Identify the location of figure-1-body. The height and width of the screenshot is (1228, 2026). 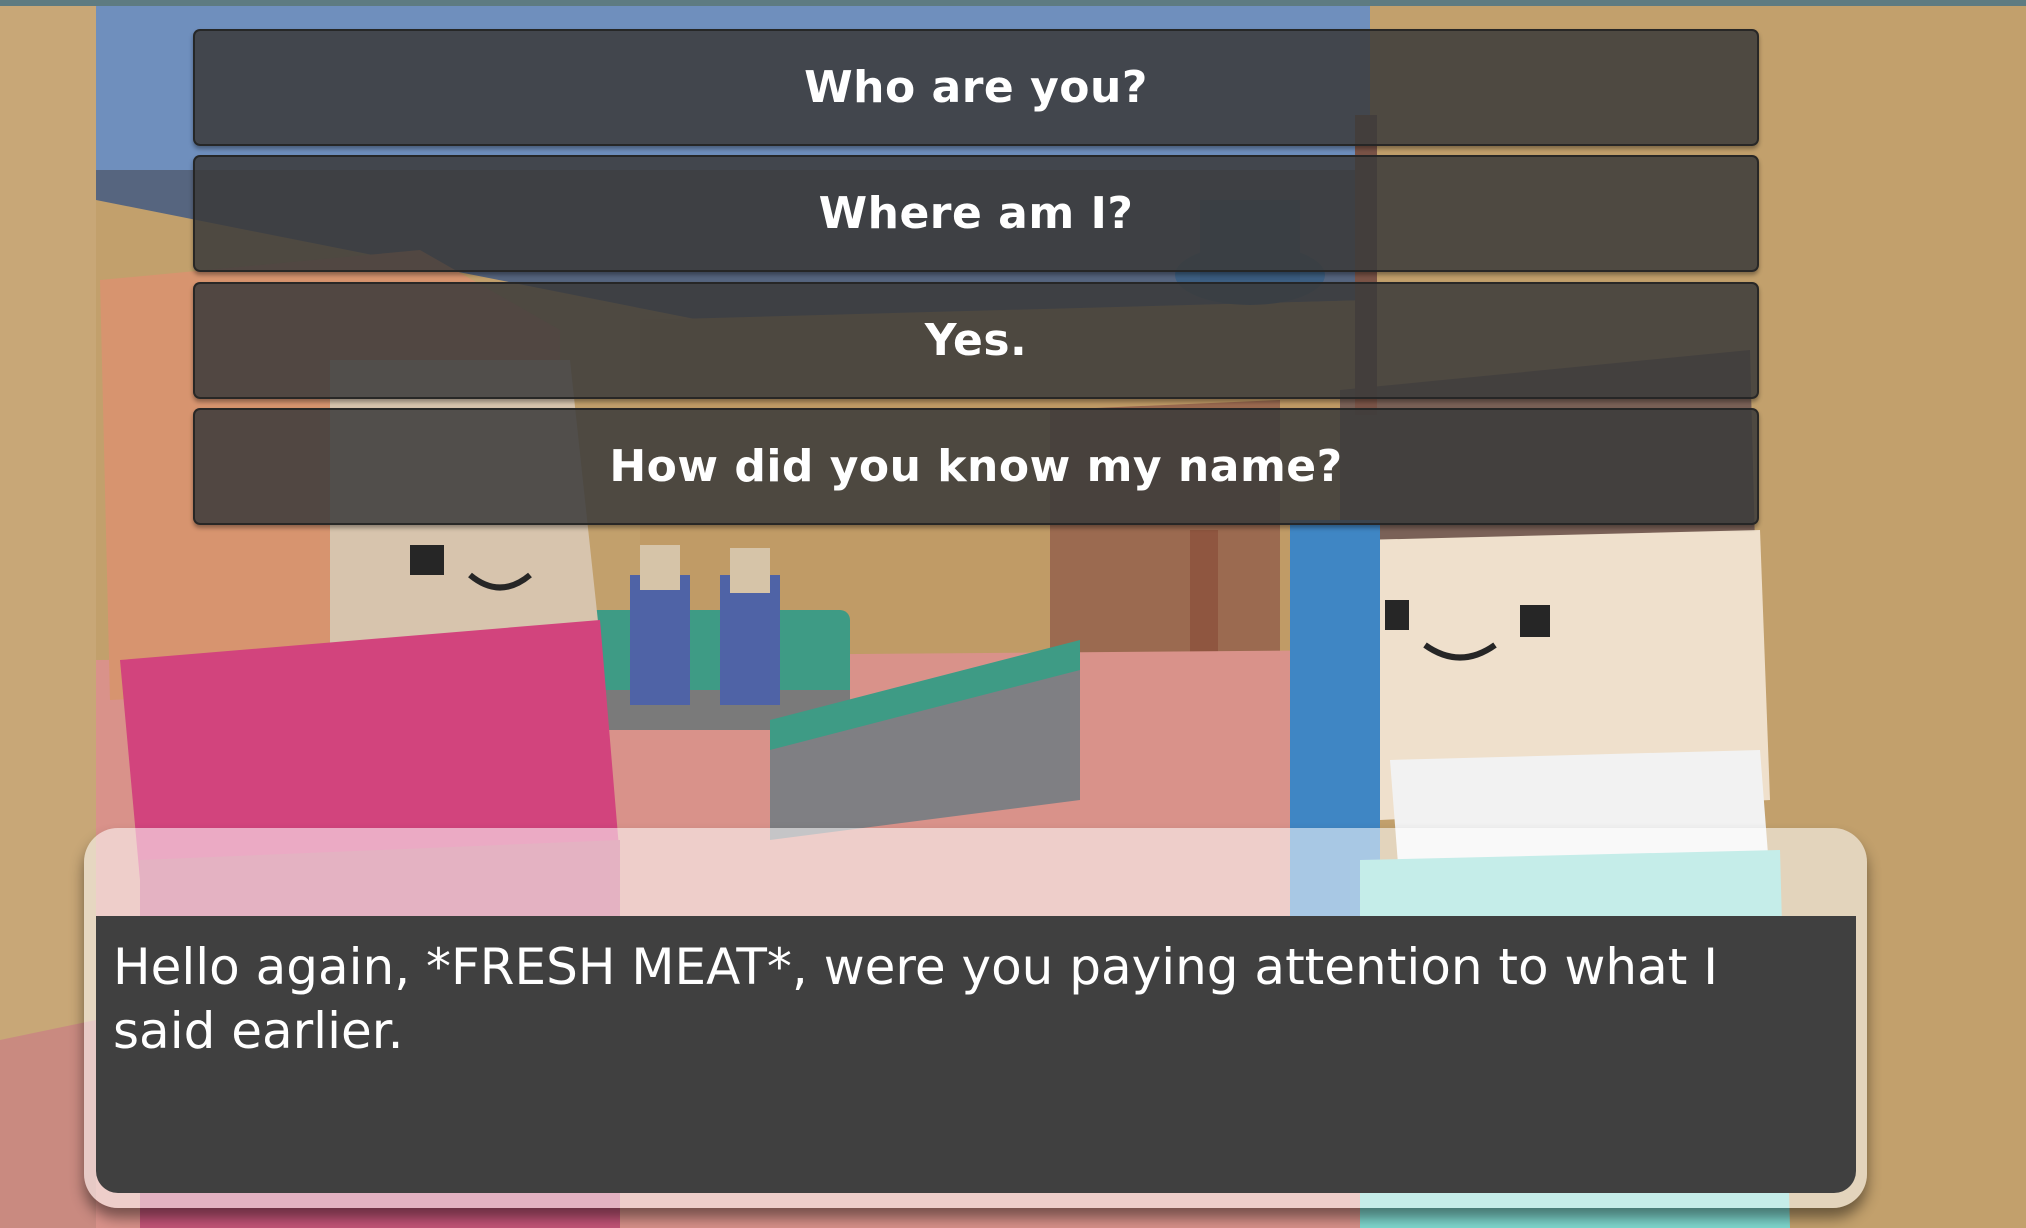
(660, 640).